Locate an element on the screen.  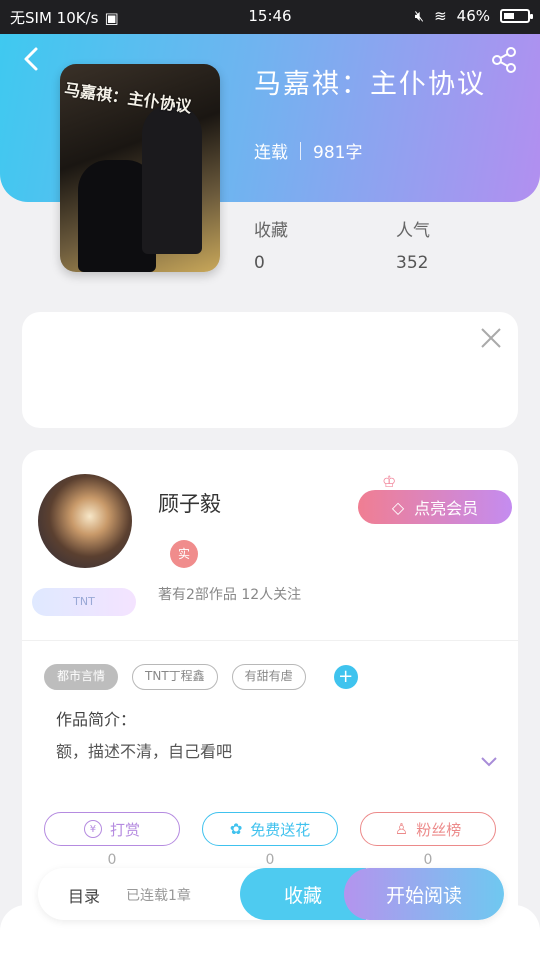
reward-count: 0 is located at coordinates (112, 860).